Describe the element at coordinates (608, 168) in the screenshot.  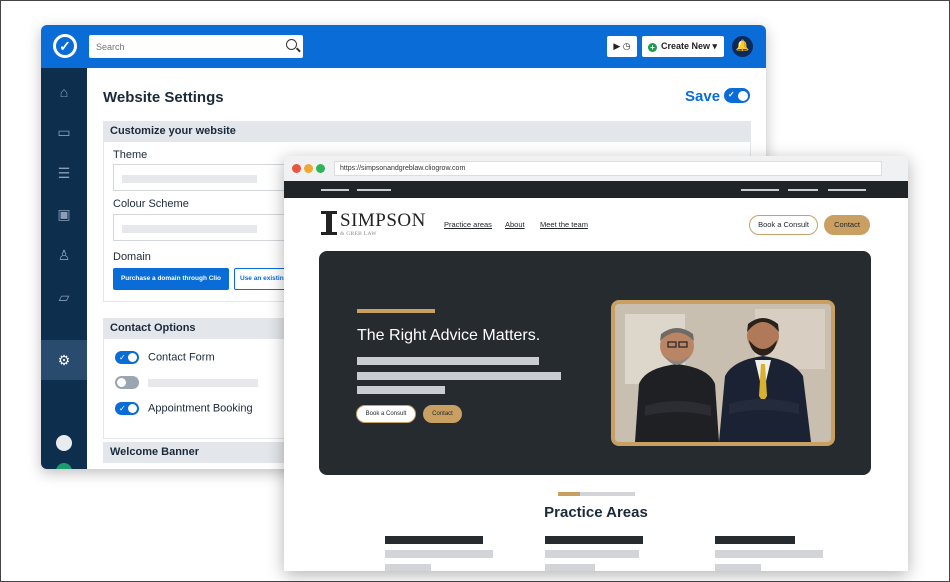
I see `address-bar: https://simpsonandgreblaw.cliogrow.com` at that location.